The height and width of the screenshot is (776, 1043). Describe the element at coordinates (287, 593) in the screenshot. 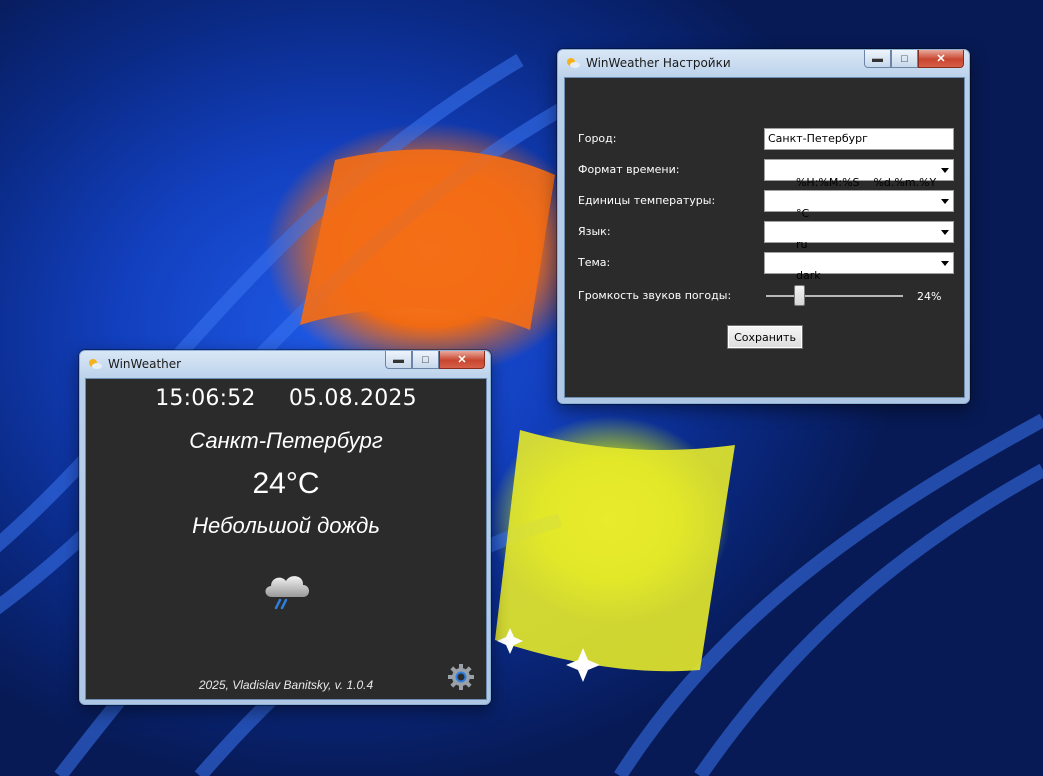

I see `rain-cloud-icon` at that location.